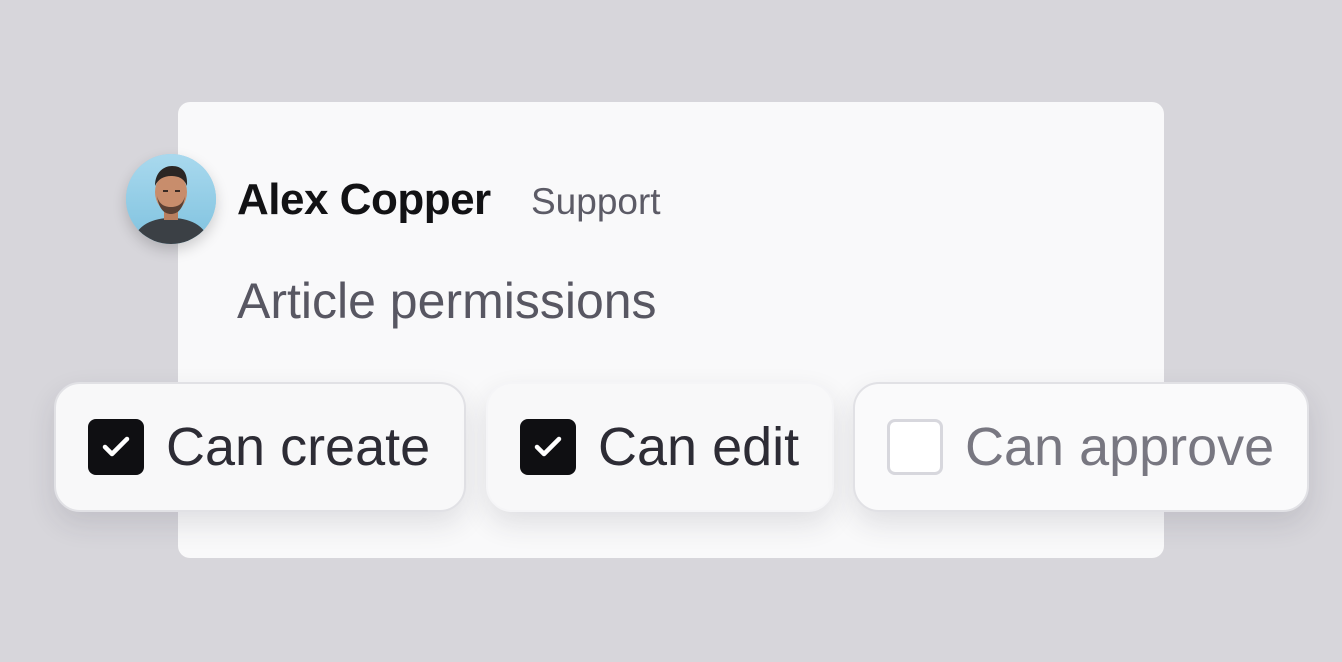 The image size is (1342, 662). I want to click on permission-label: Can create, so click(298, 447).